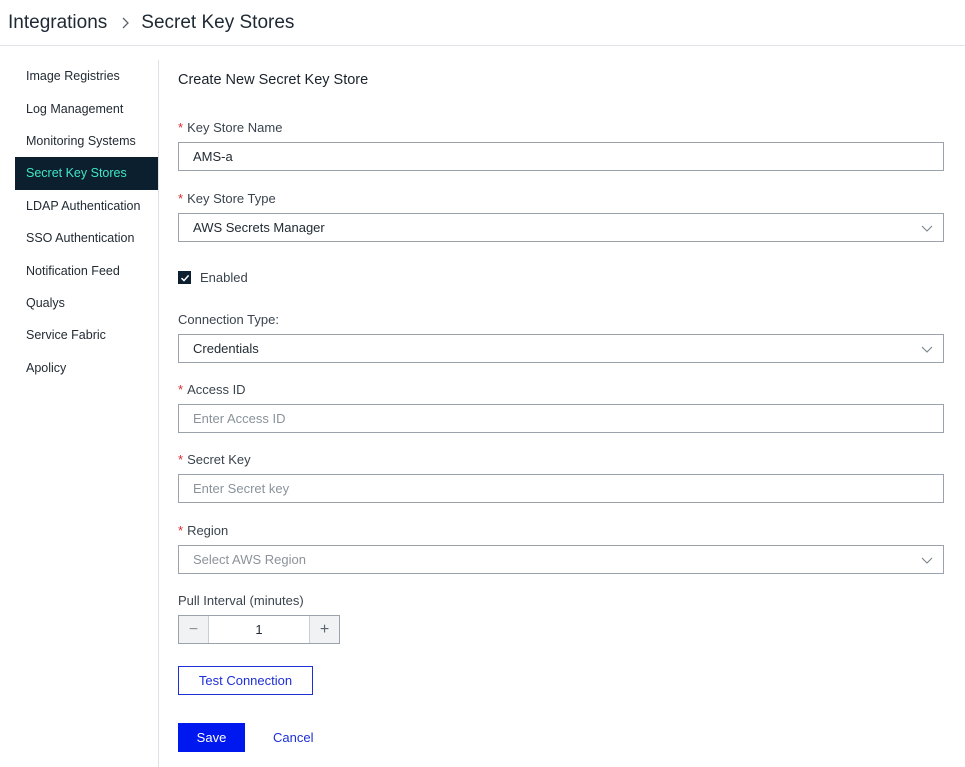 The width and height of the screenshot is (965, 767). What do you see at coordinates (214, 459) in the screenshot?
I see `secret-key-label: * Secret Key` at bounding box center [214, 459].